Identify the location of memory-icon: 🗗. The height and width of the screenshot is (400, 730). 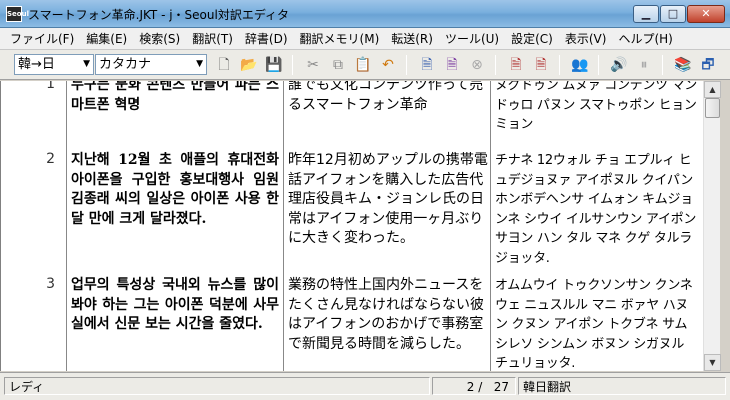
(708, 65).